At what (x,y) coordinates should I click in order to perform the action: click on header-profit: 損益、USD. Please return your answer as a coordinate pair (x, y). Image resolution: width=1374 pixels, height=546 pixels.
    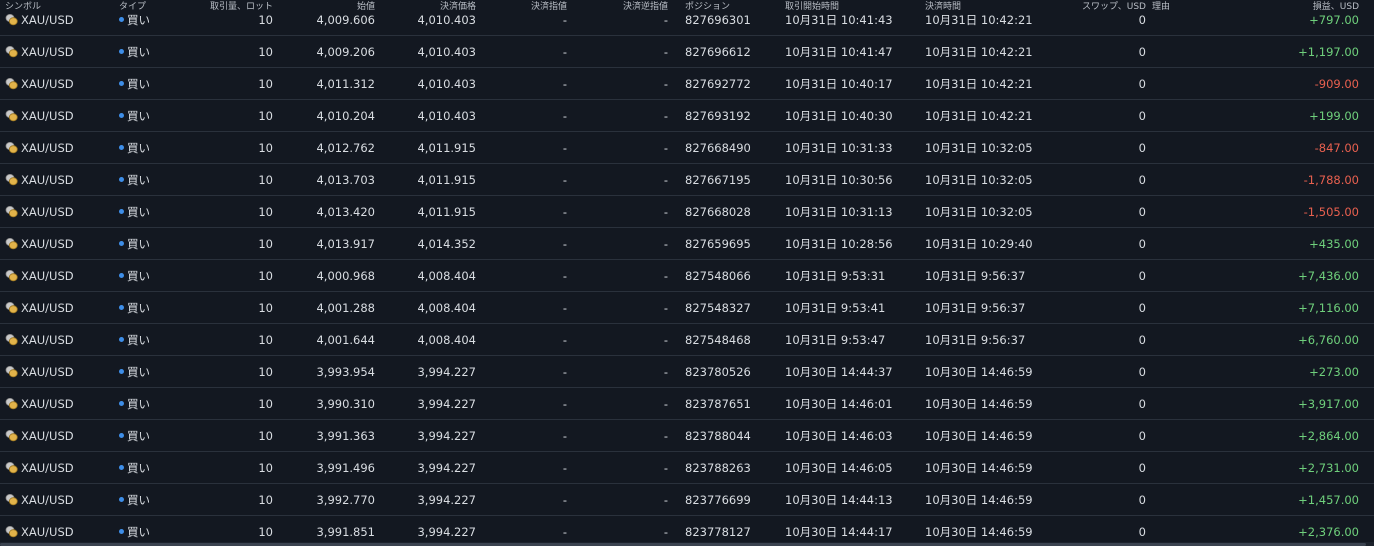
    Looking at the image, I should click on (1336, 7).